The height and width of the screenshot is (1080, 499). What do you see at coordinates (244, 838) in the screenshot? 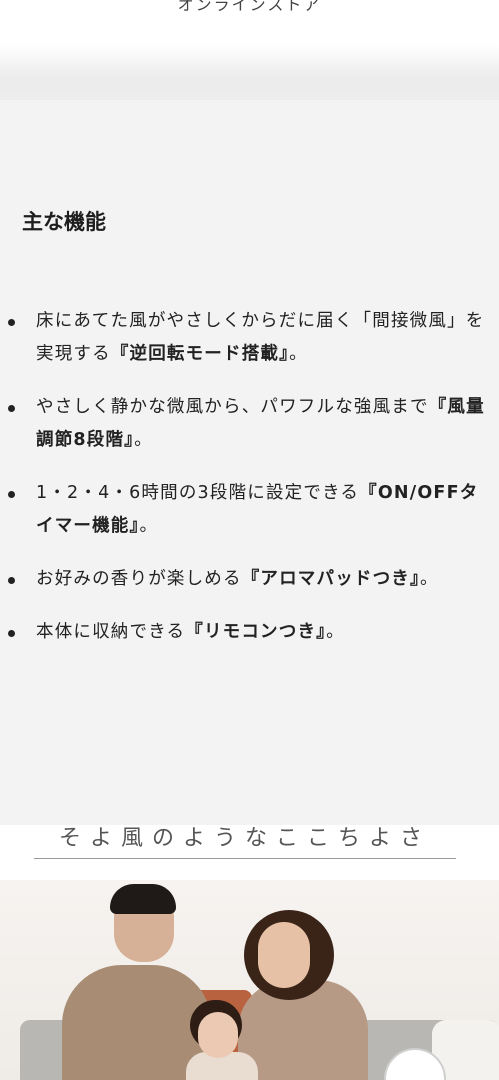
I see `tagline: そよ風のようなここちよさ` at bounding box center [244, 838].